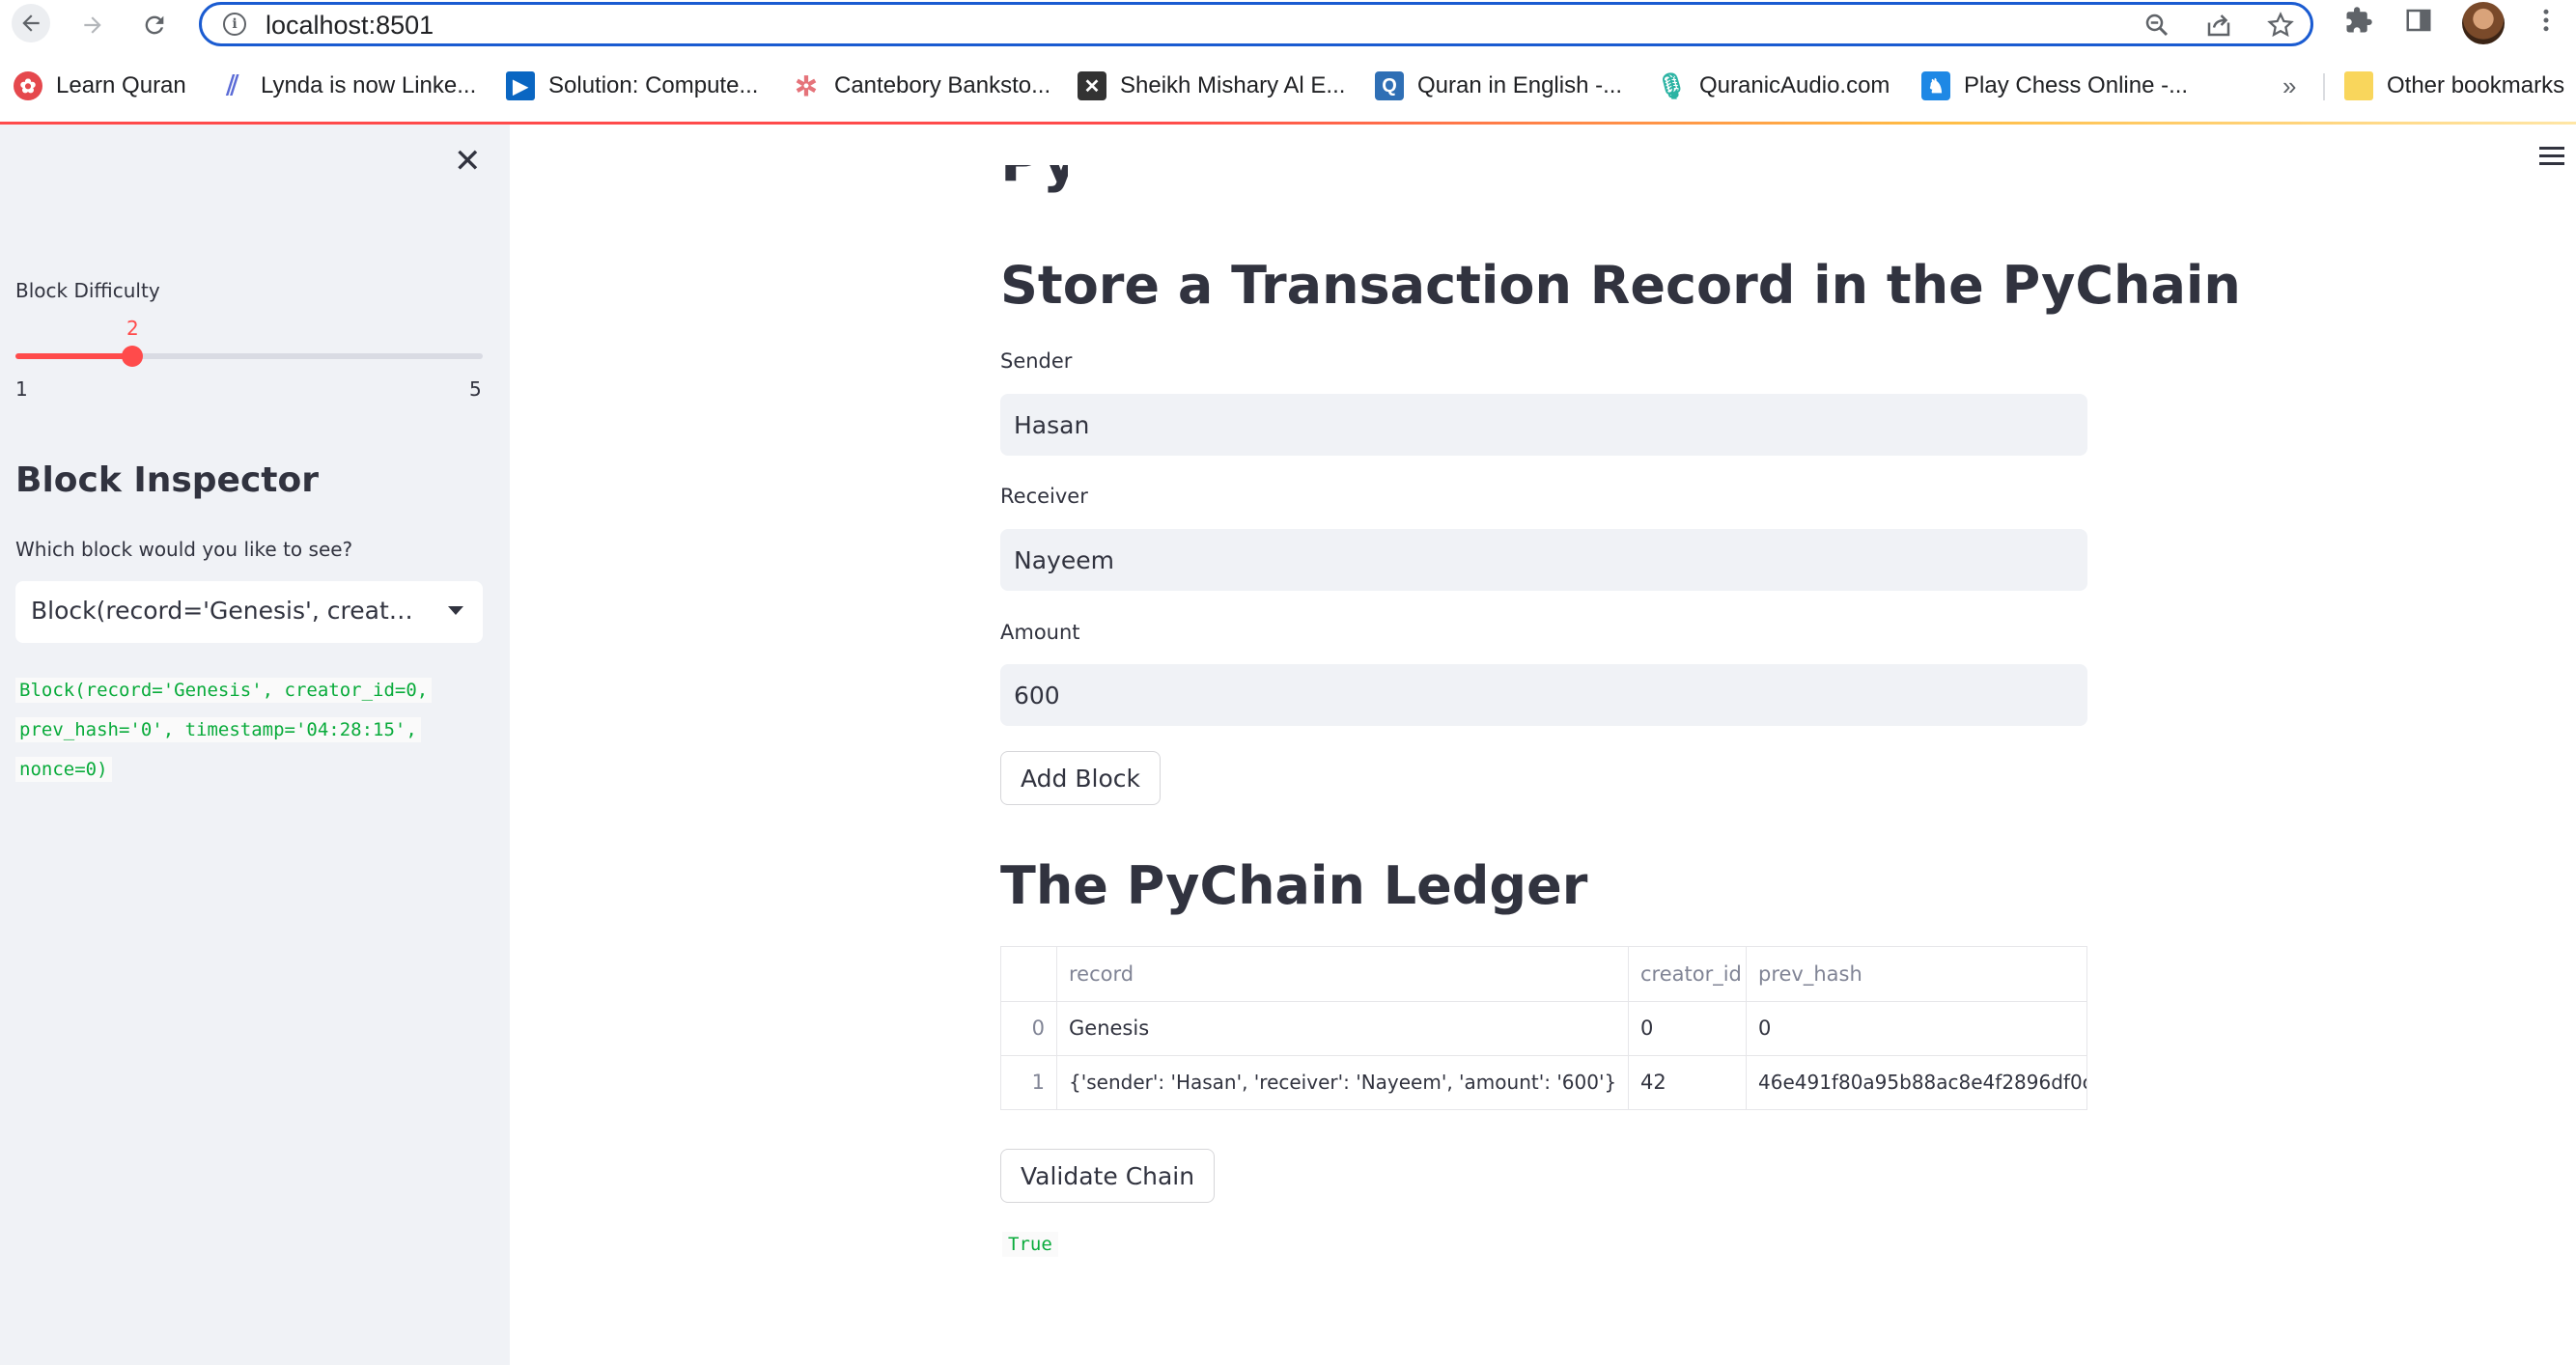  What do you see at coordinates (184, 549) in the screenshot?
I see `block-question-label: Which block would you like to see?` at bounding box center [184, 549].